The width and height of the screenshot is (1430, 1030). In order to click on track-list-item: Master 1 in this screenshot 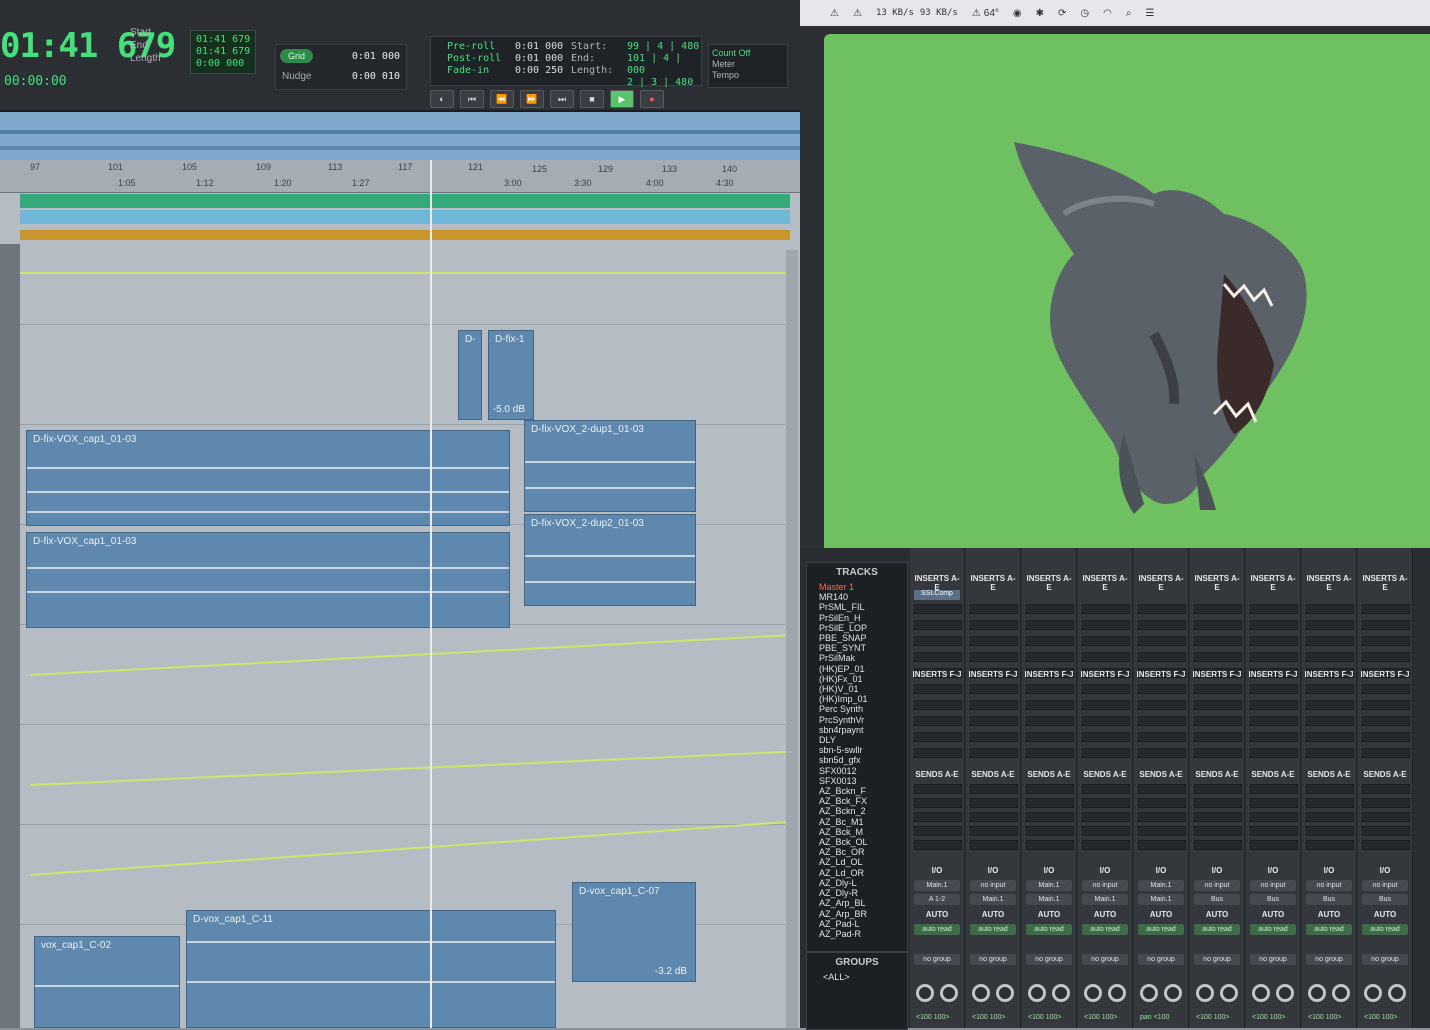, I will do `click(863, 587)`.